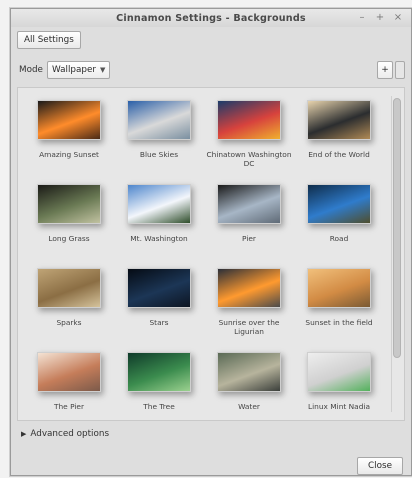 Image resolution: width=412 pixels, height=478 pixels. What do you see at coordinates (69, 154) in the screenshot?
I see `wallpaper-caption: Amazing Sunset` at bounding box center [69, 154].